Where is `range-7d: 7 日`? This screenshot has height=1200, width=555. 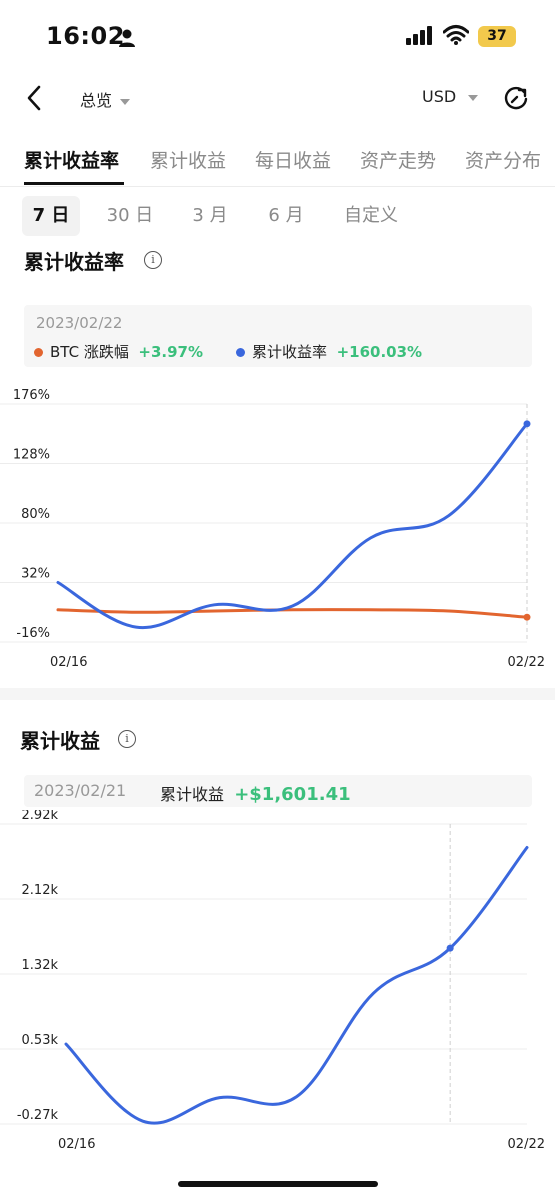
range-7d: 7 日 is located at coordinates (51, 216).